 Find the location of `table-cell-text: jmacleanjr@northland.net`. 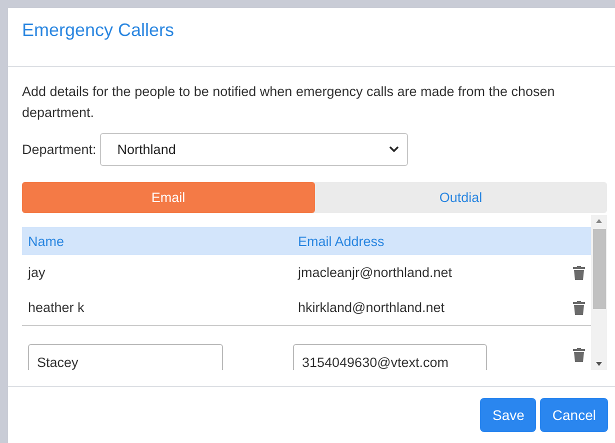

table-cell-text: jmacleanjr@northland.net is located at coordinates (375, 272).